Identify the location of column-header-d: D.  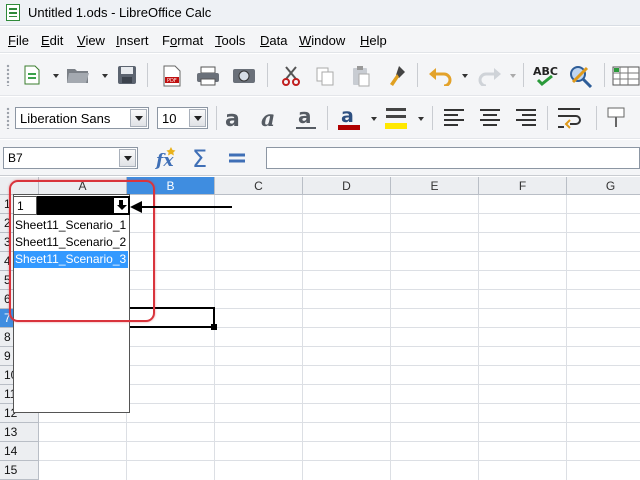
(347, 186).